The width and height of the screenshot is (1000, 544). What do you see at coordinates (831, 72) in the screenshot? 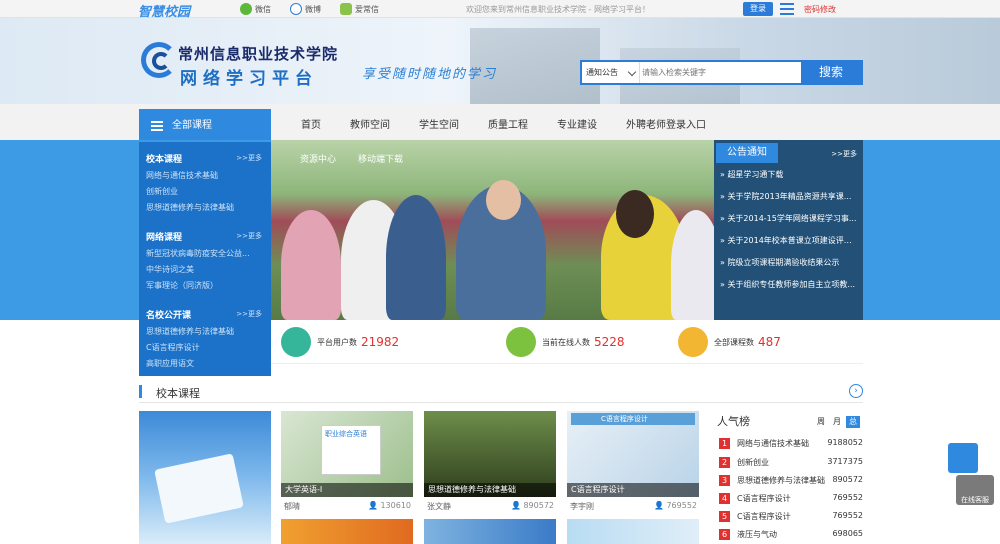
I see `search-button: 搜索` at bounding box center [831, 72].